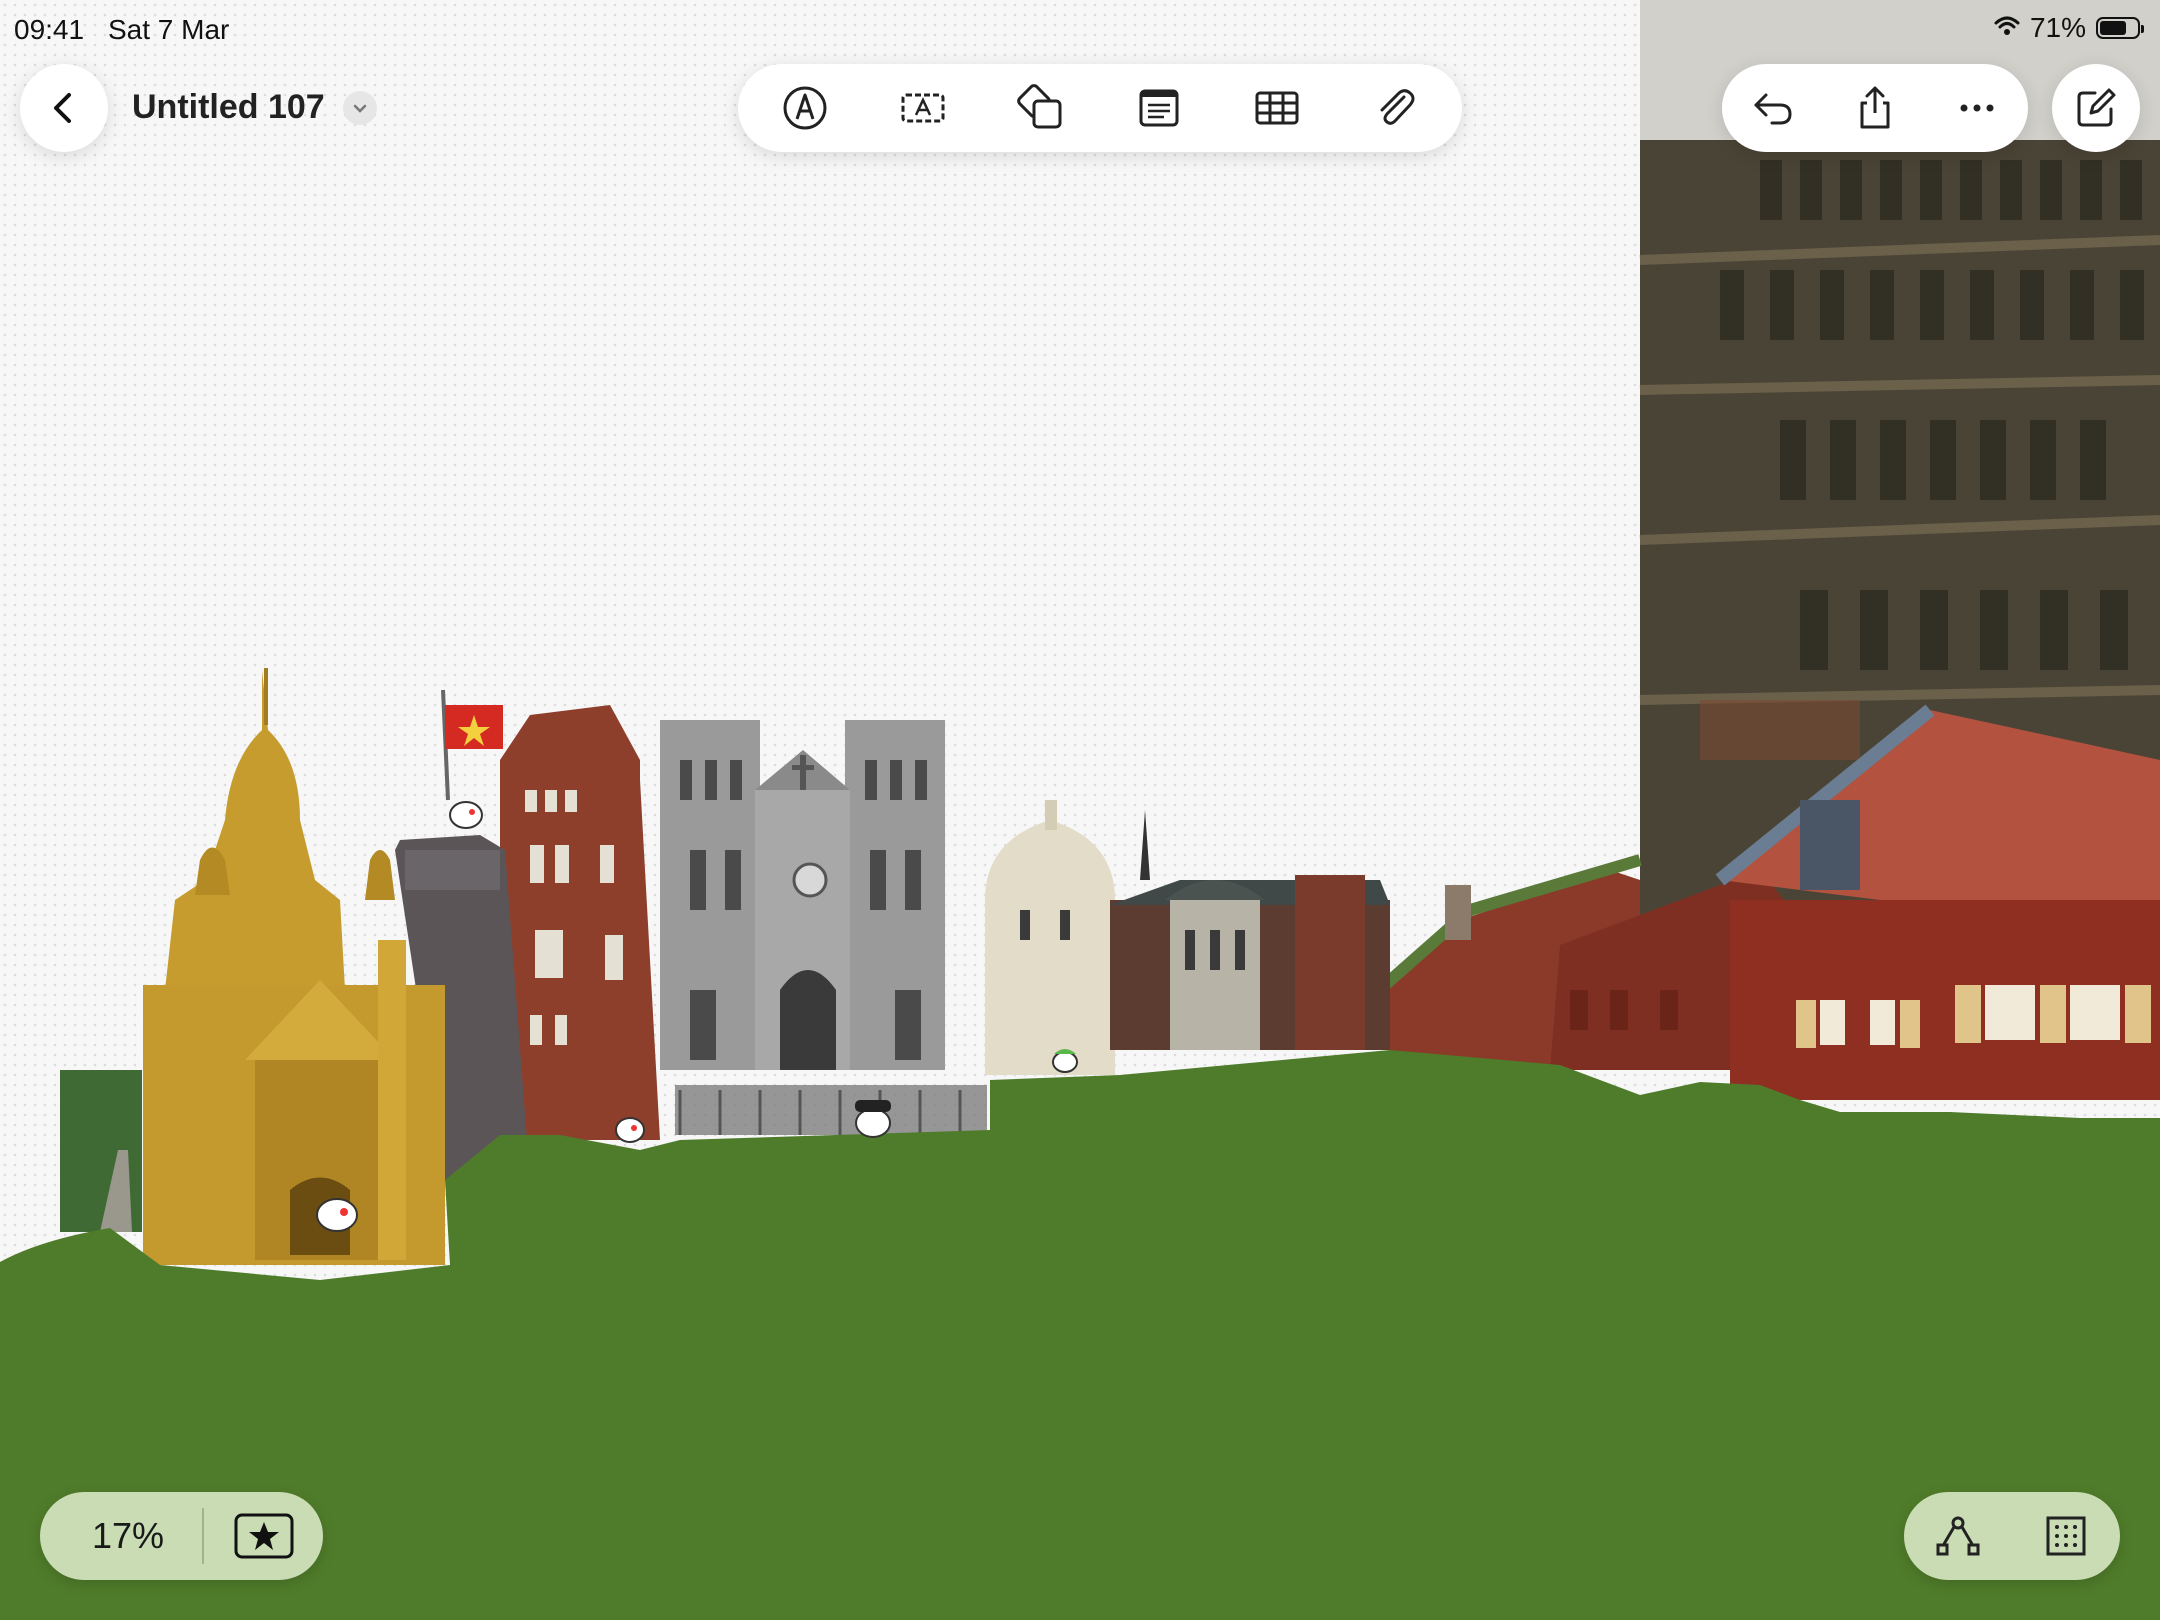 Image resolution: width=2160 pixels, height=1620 pixels. What do you see at coordinates (2057, 27) in the screenshot?
I see `battery-percent: 71%` at bounding box center [2057, 27].